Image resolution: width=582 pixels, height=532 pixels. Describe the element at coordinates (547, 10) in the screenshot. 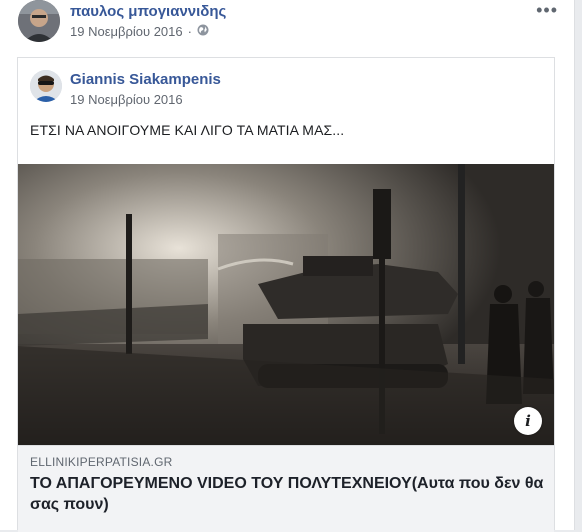

I see `post-options-button: •••` at that location.